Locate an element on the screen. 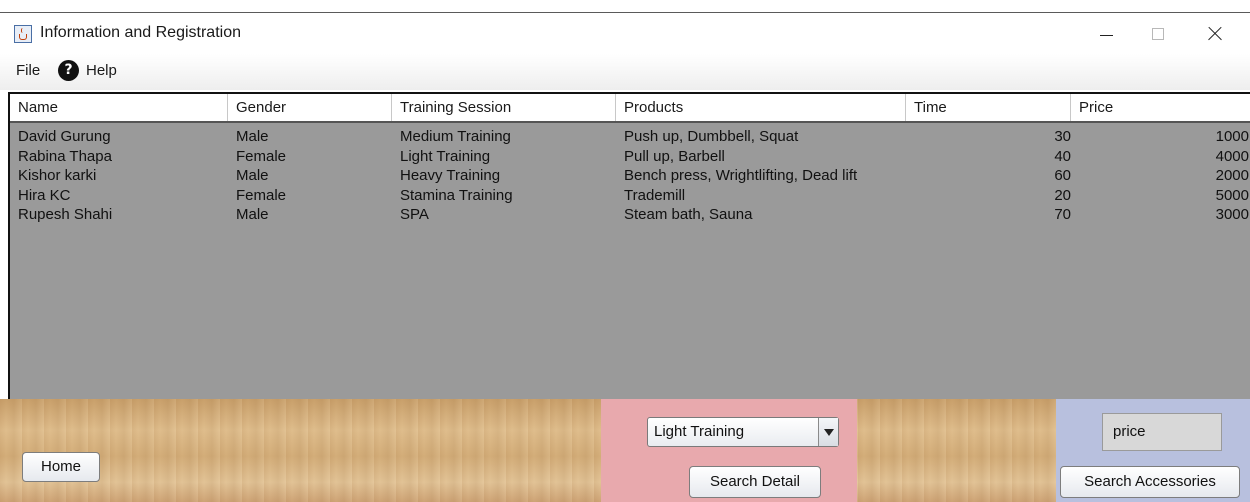  cell-time: 40 is located at coordinates (1062, 156).